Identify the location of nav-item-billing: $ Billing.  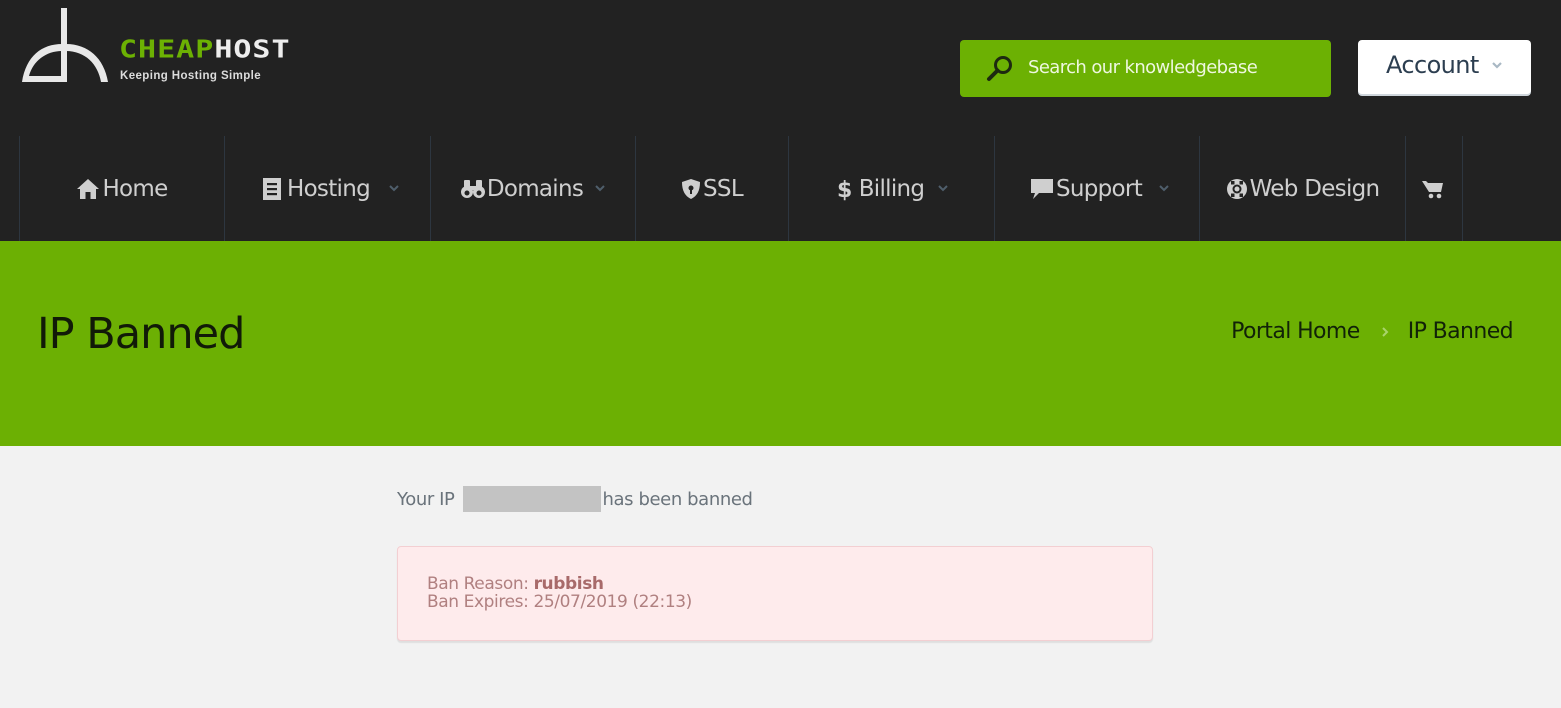
(892, 188).